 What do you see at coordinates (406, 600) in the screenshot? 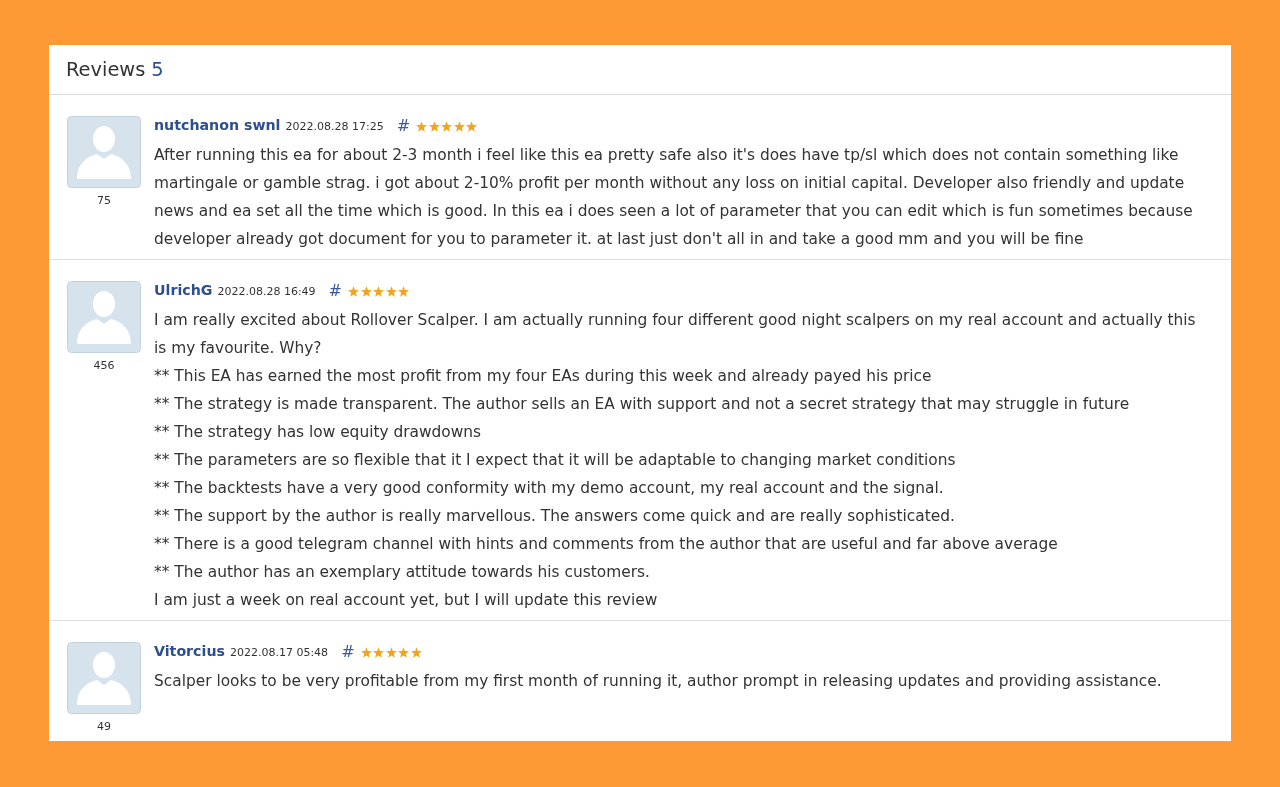
I see `review-text: I am just a week on real account yet, but I will update this review` at bounding box center [406, 600].